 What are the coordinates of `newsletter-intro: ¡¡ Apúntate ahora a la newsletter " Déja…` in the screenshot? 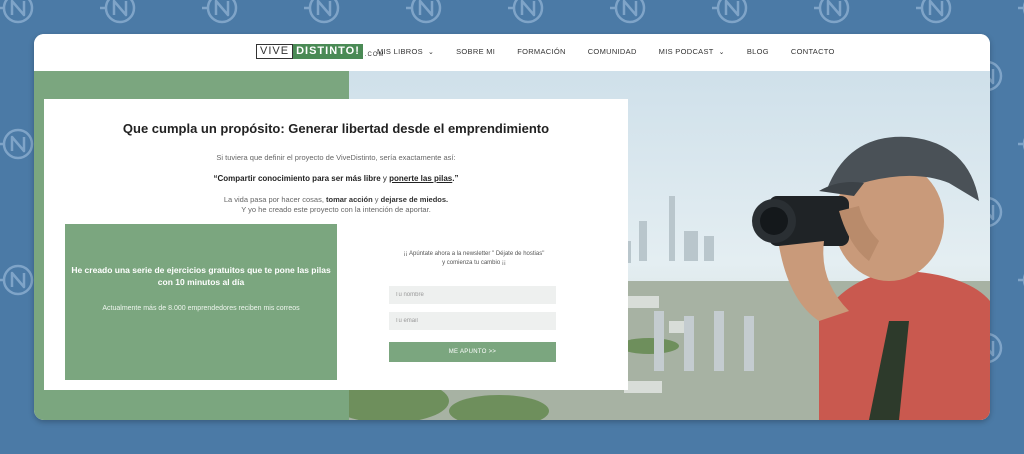 It's located at (474, 259).